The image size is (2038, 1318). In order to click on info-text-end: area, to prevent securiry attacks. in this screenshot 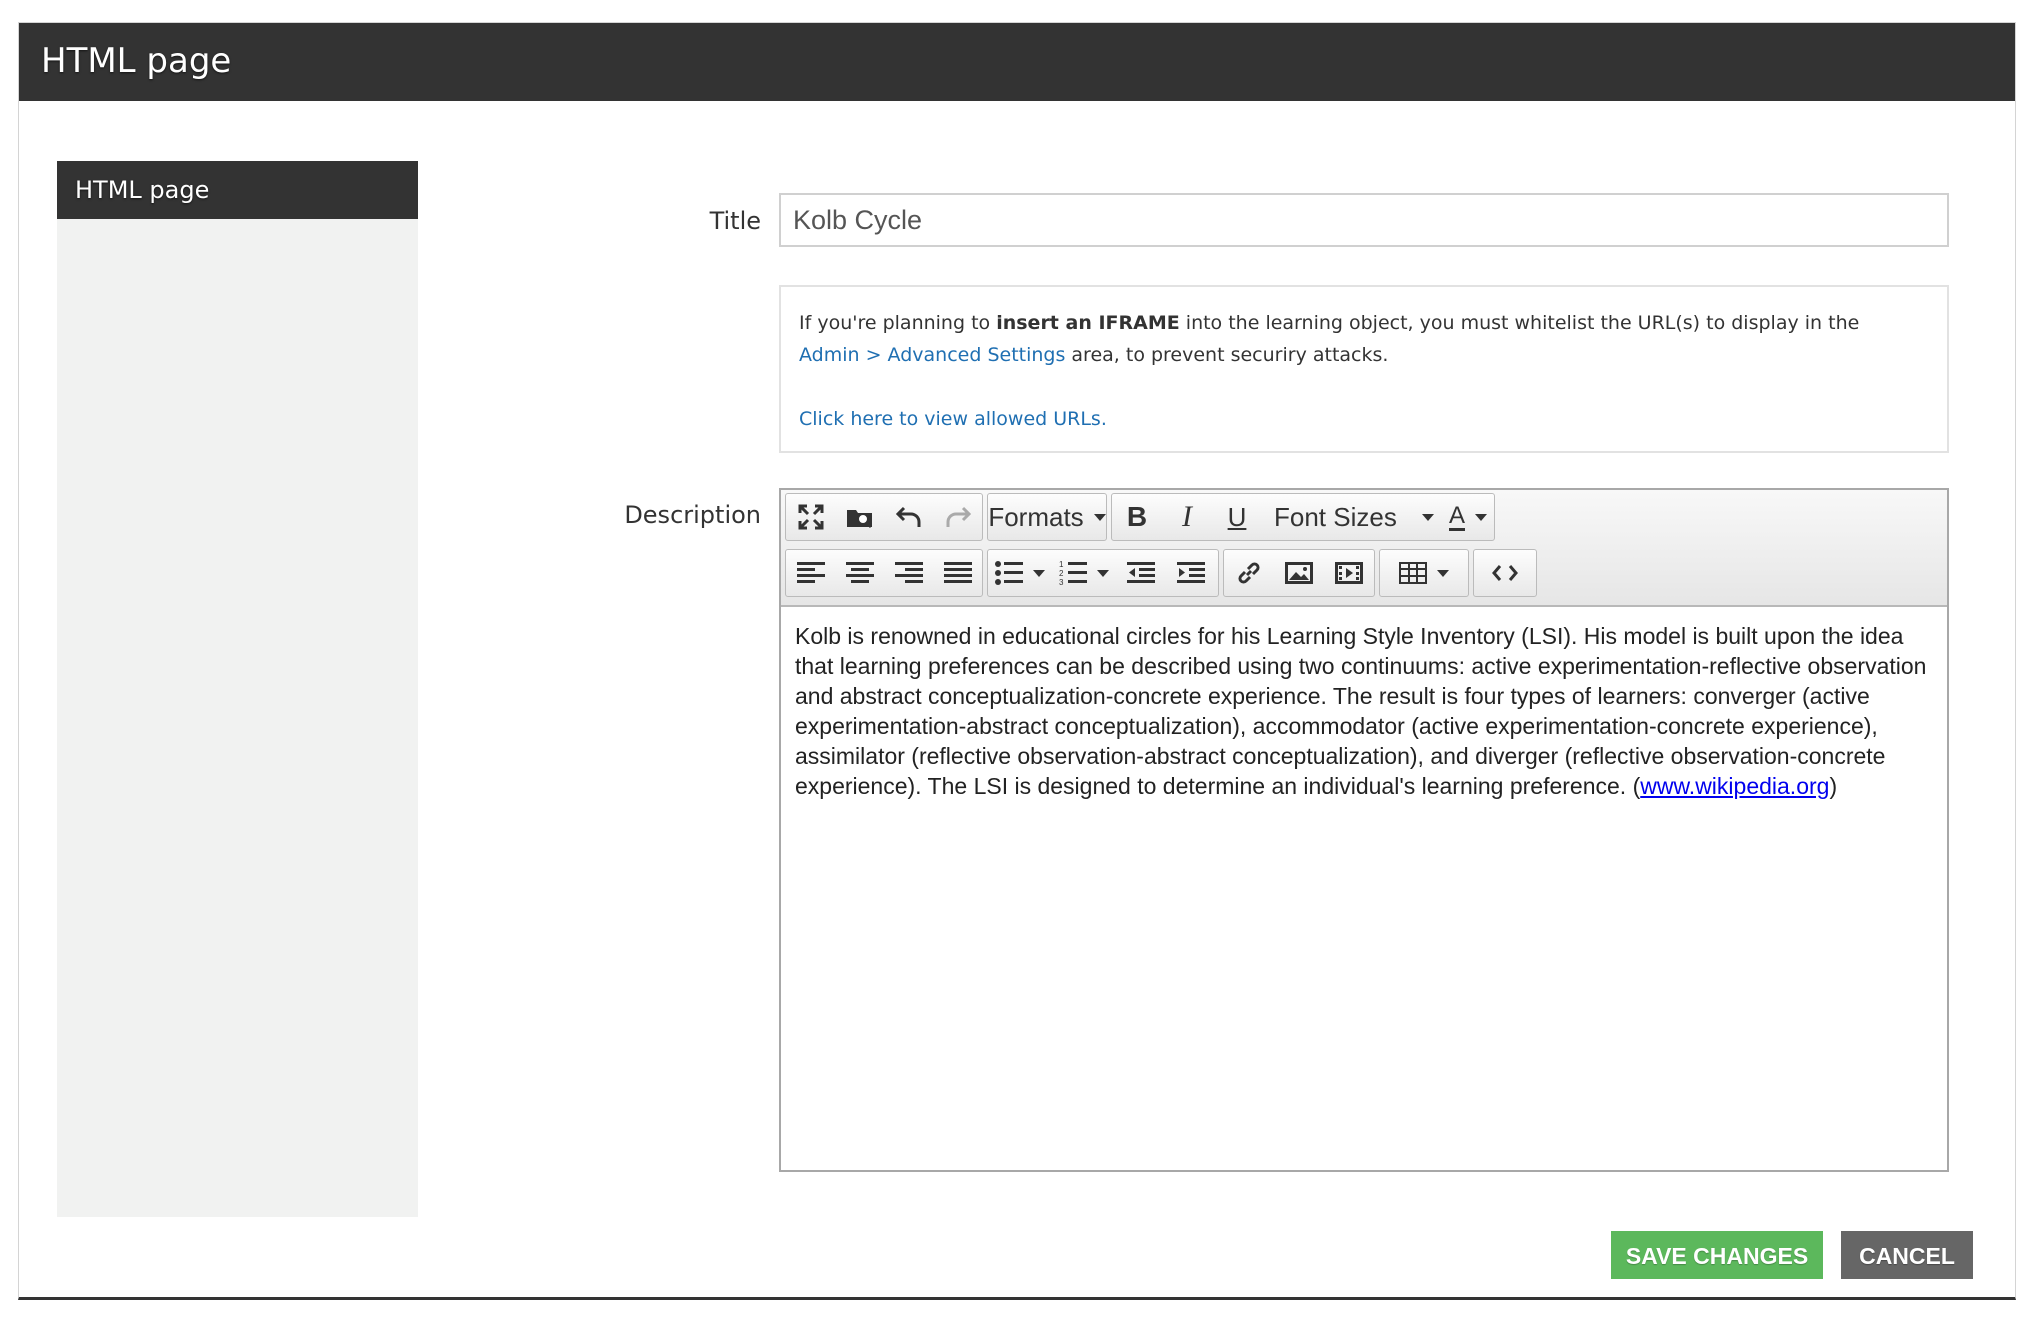, I will do `click(1227, 355)`.